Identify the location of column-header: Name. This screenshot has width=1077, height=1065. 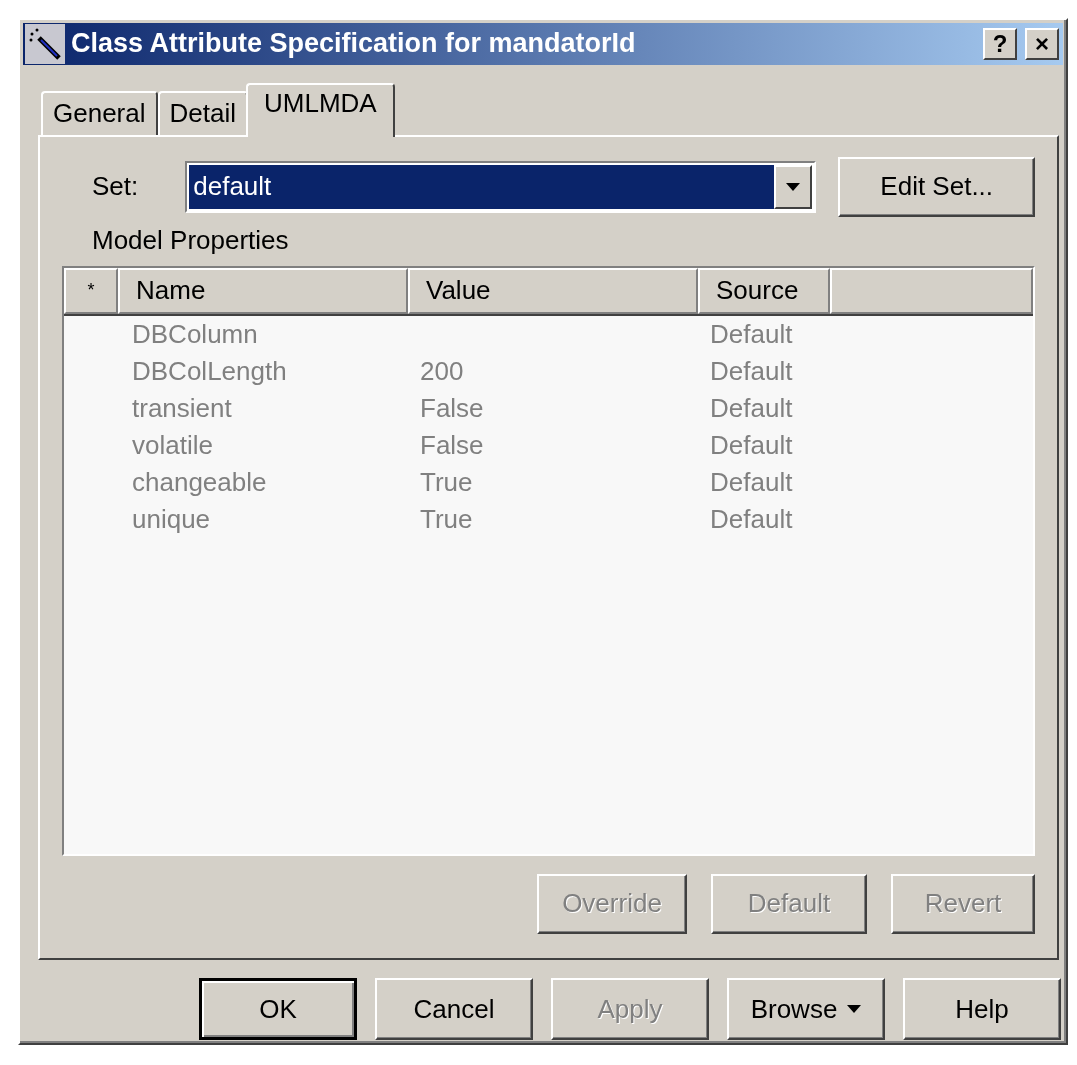
(263, 290).